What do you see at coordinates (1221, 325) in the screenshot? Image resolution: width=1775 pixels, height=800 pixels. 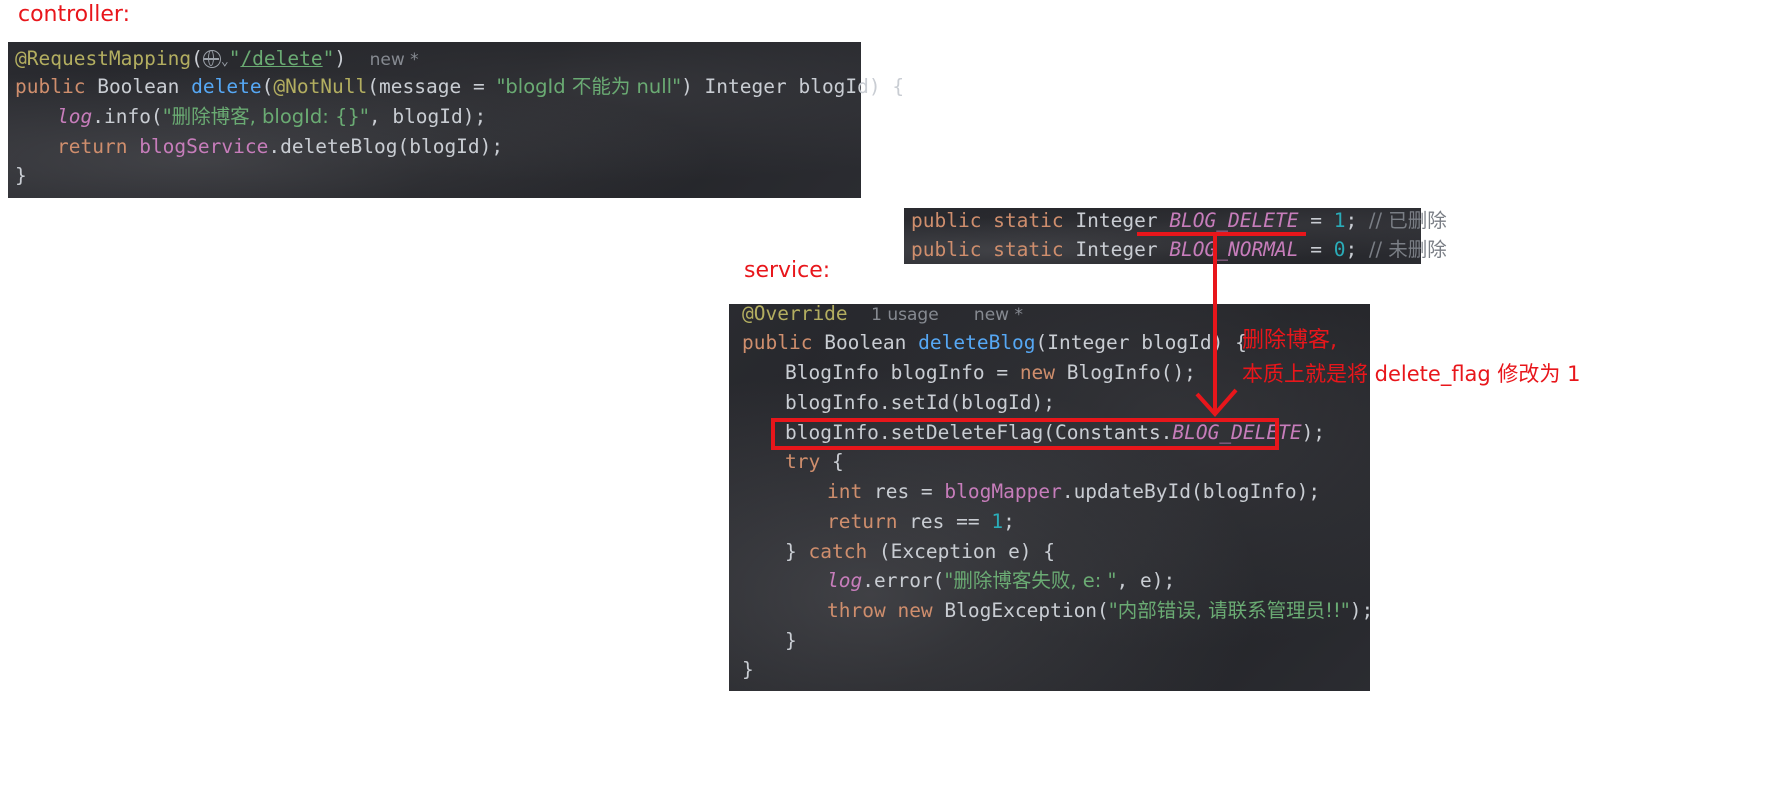 I see `annotation-arrow` at bounding box center [1221, 325].